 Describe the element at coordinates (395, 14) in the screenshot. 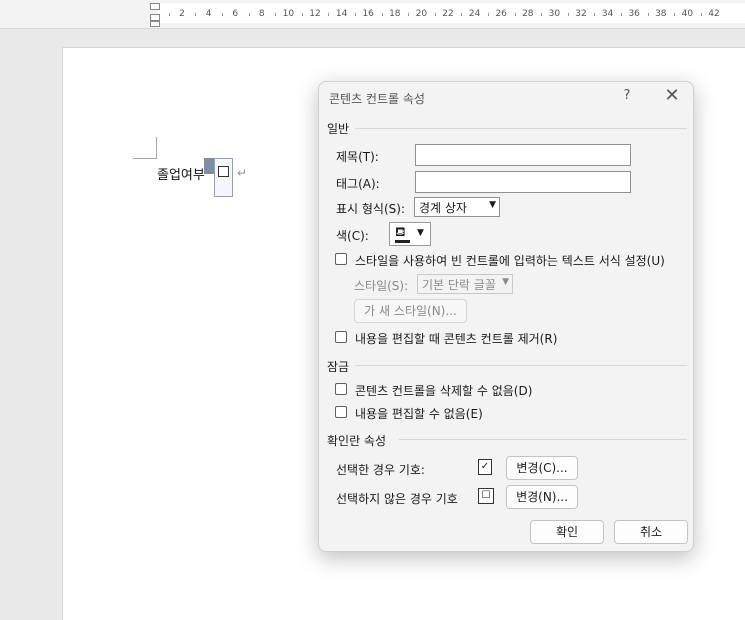

I see `ruler-number: 18` at that location.